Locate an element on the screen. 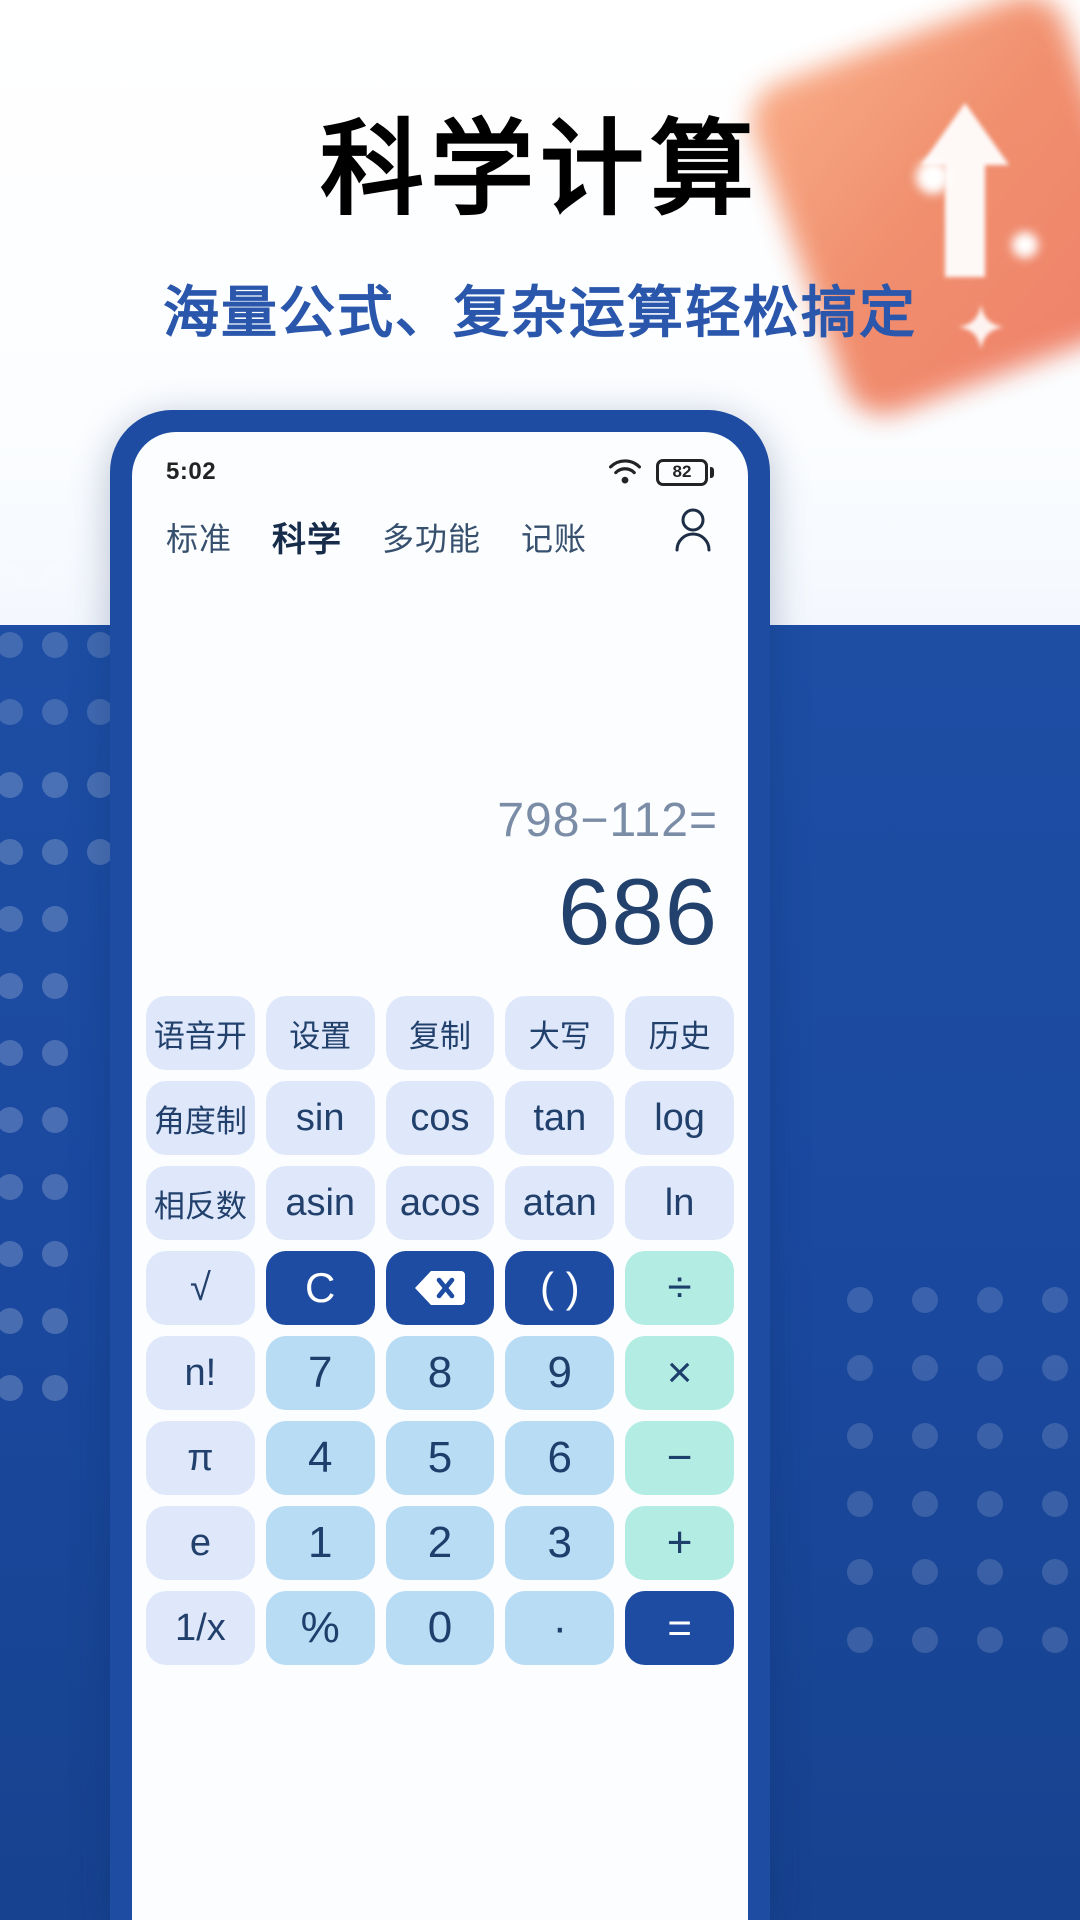 The image size is (1080, 1920). account-button is located at coordinates (693, 532).